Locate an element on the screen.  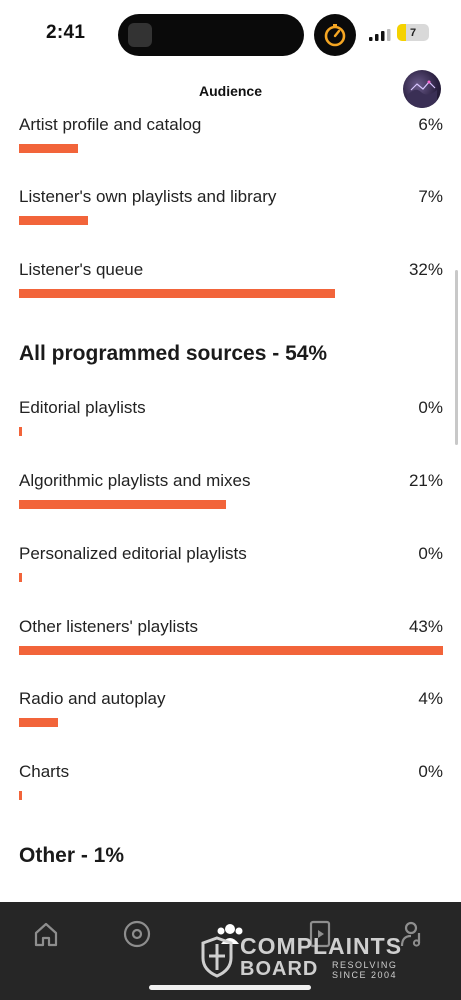
section-title-programmed: All programmed sources - 54% is located at coordinates (173, 353).